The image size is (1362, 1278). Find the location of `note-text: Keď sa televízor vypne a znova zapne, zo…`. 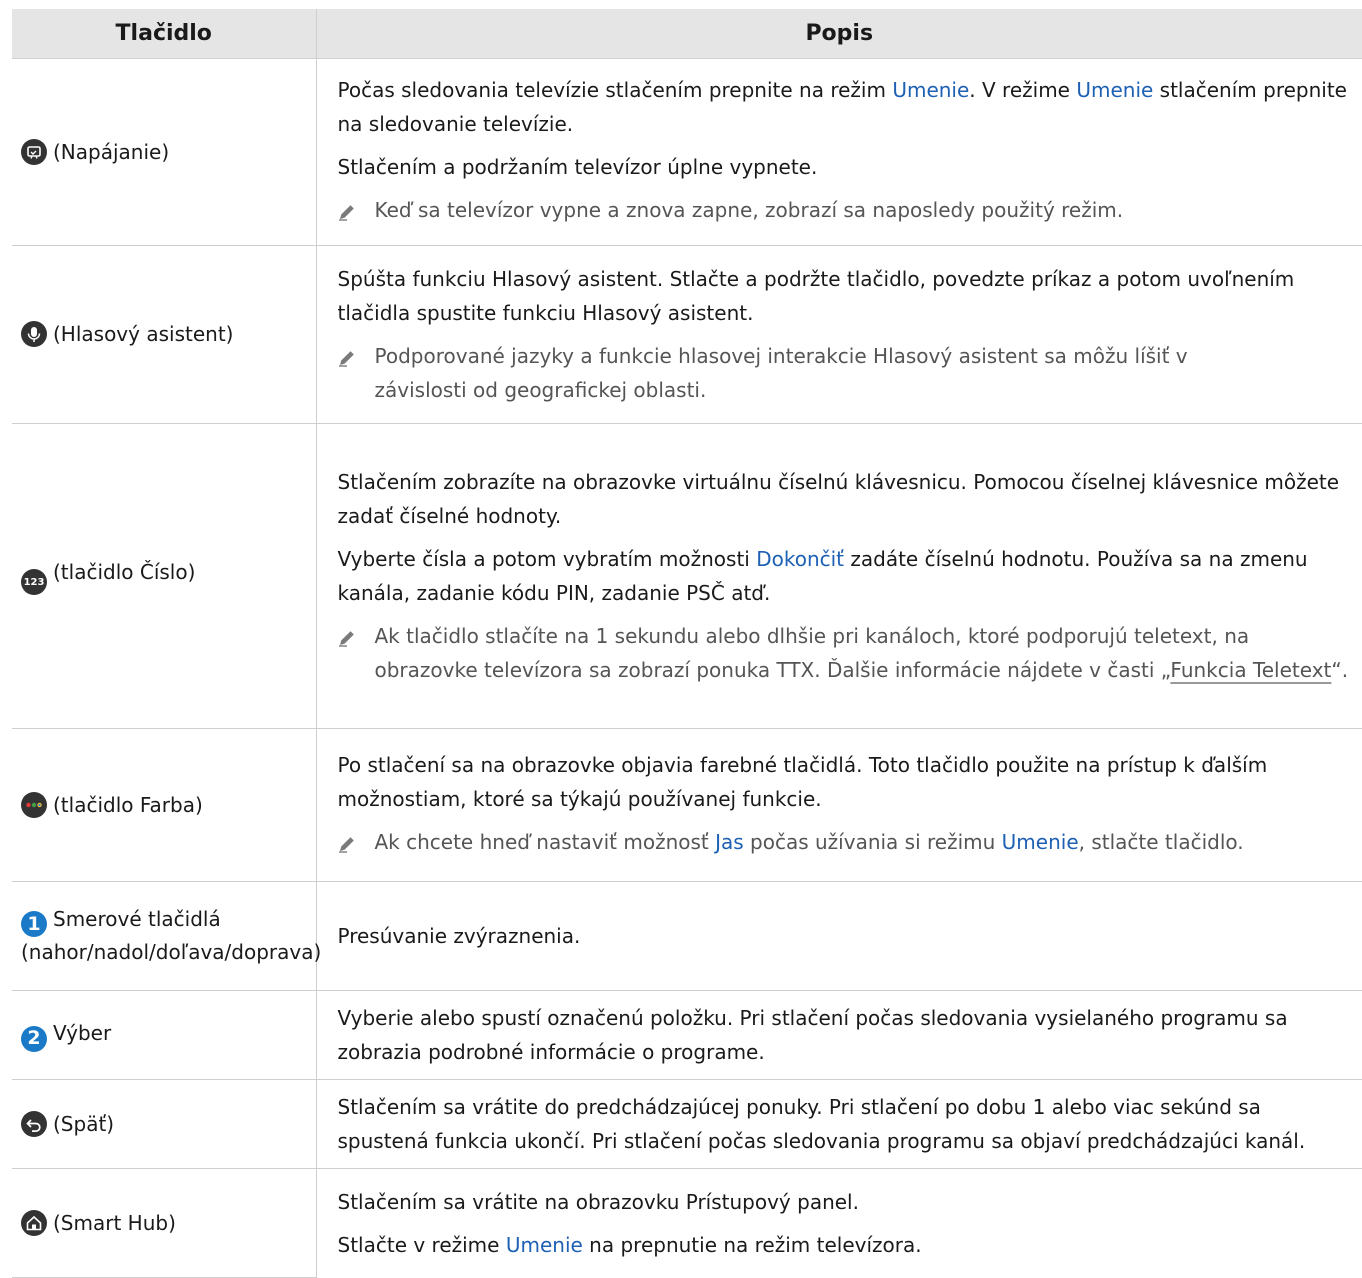

note-text: Keď sa televízor vypne a znova zapne, zo… is located at coordinates (749, 210).